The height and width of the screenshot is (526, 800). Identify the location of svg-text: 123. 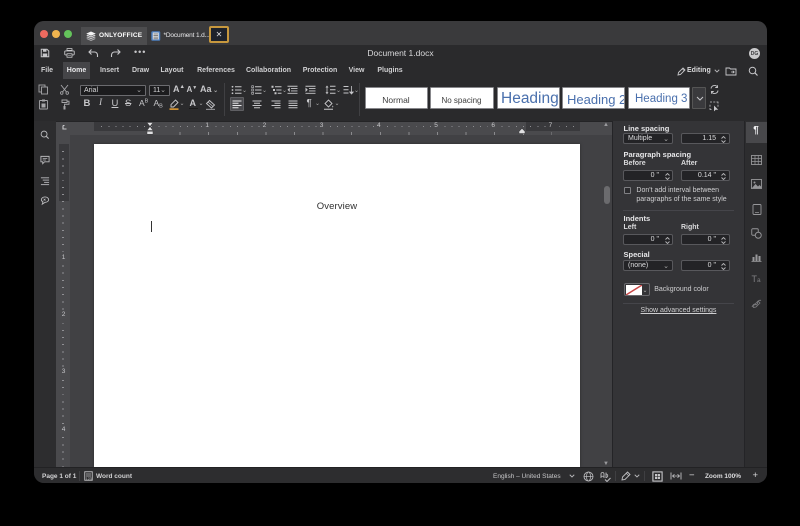
(89, 479).